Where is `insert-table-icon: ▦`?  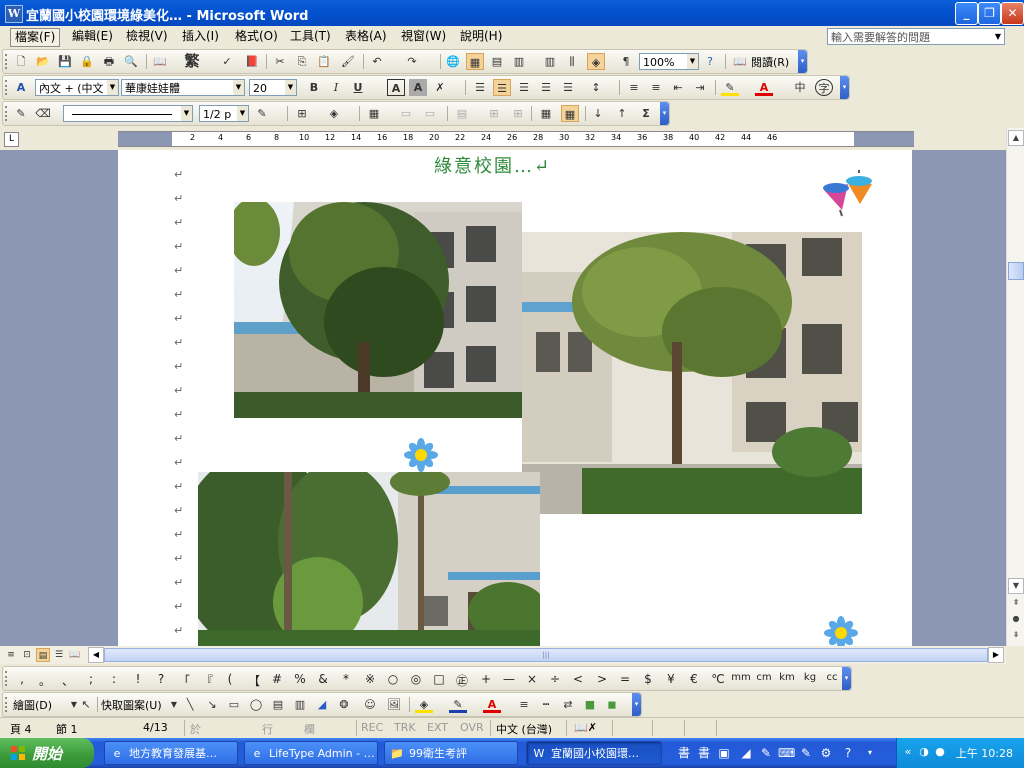
insert-table-icon: ▦ is located at coordinates (374, 113).